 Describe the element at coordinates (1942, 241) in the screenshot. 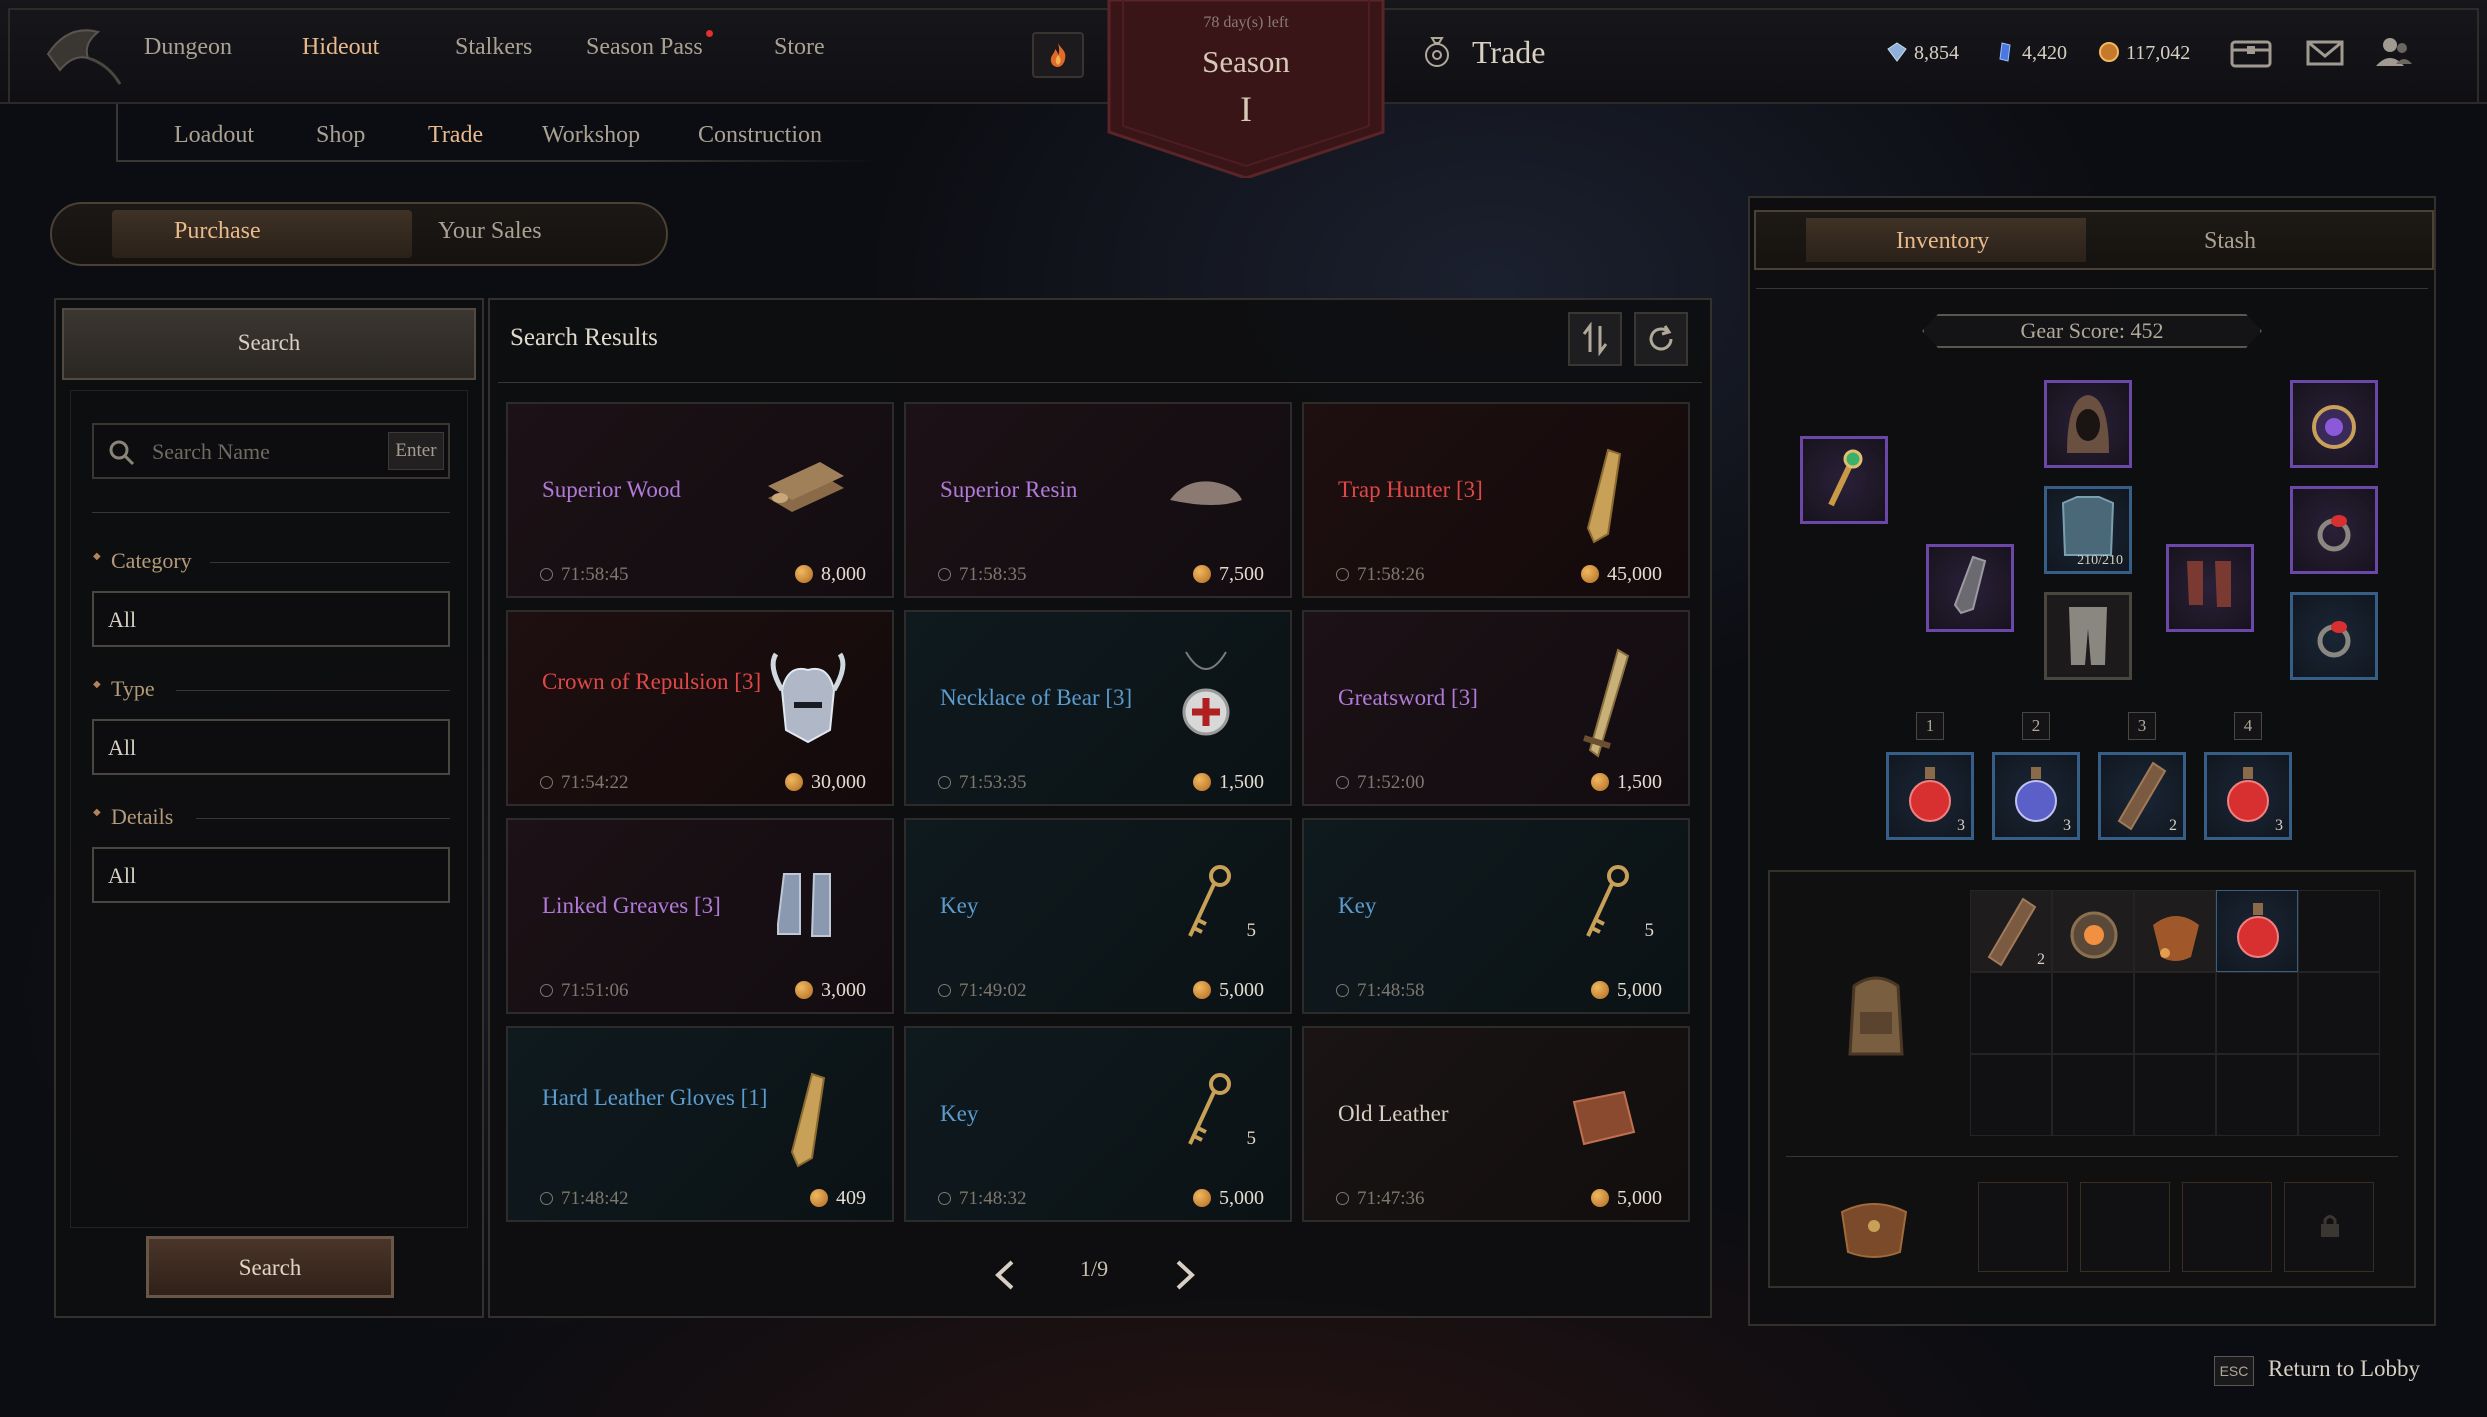

I see `tab-inventory: Inventory` at that location.